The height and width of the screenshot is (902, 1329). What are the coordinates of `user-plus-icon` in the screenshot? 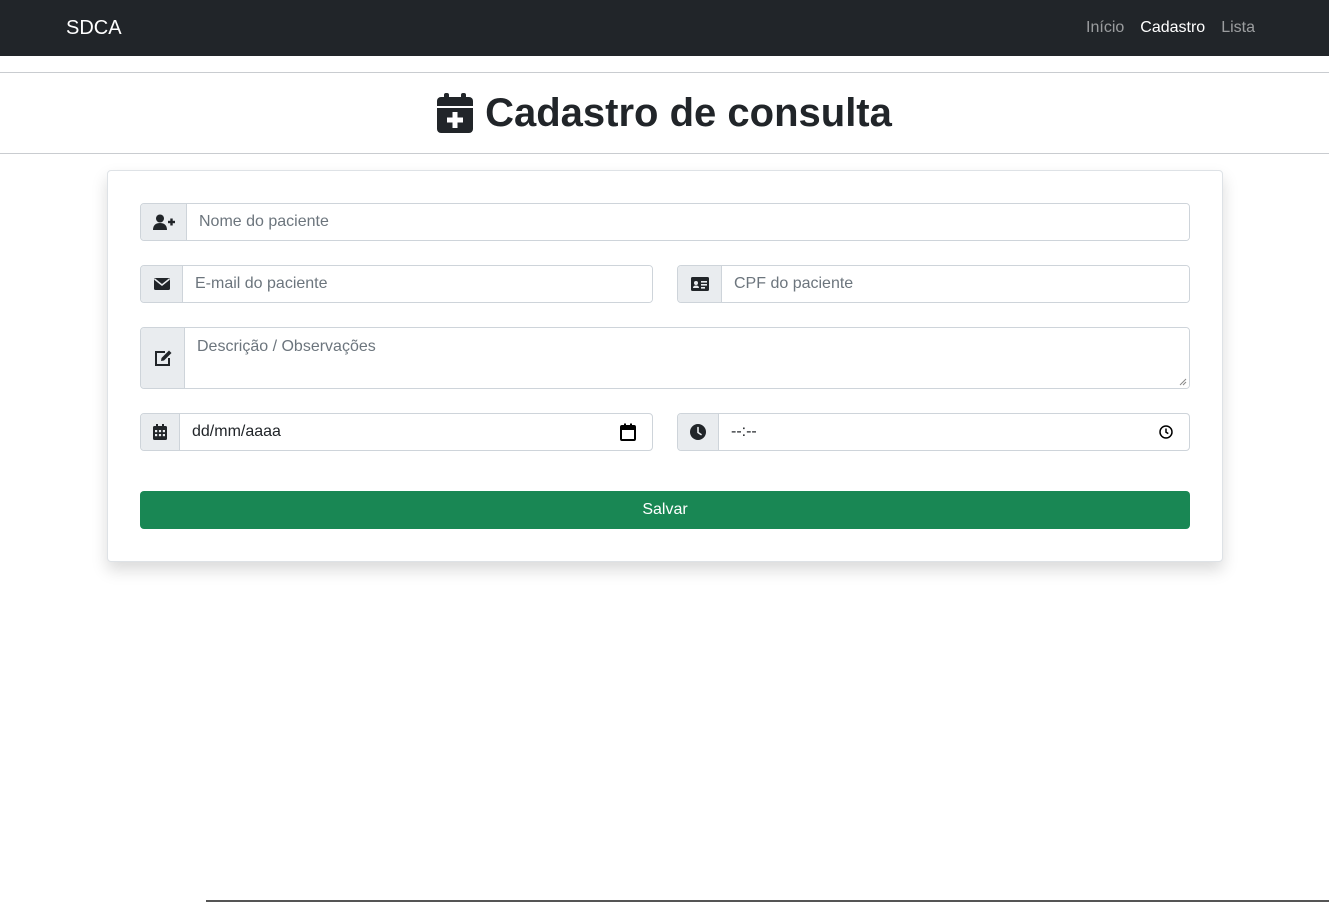 It's located at (164, 222).